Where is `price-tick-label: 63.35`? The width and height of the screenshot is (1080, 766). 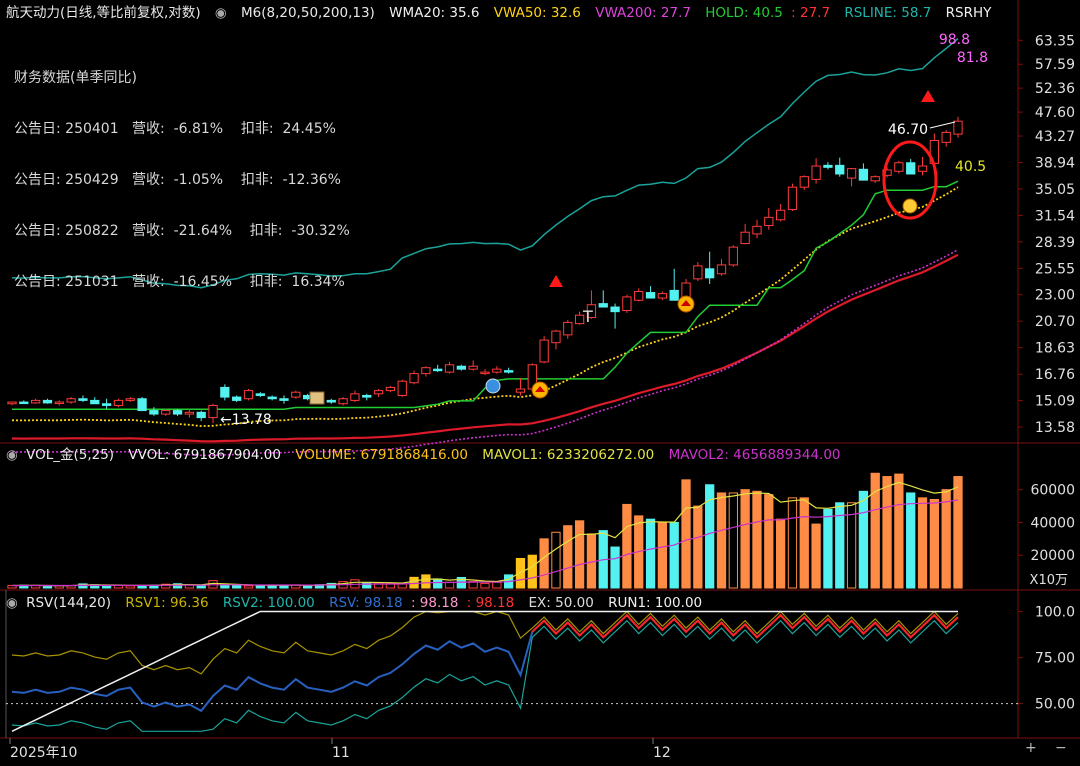
price-tick-label: 63.35 is located at coordinates (1055, 41).